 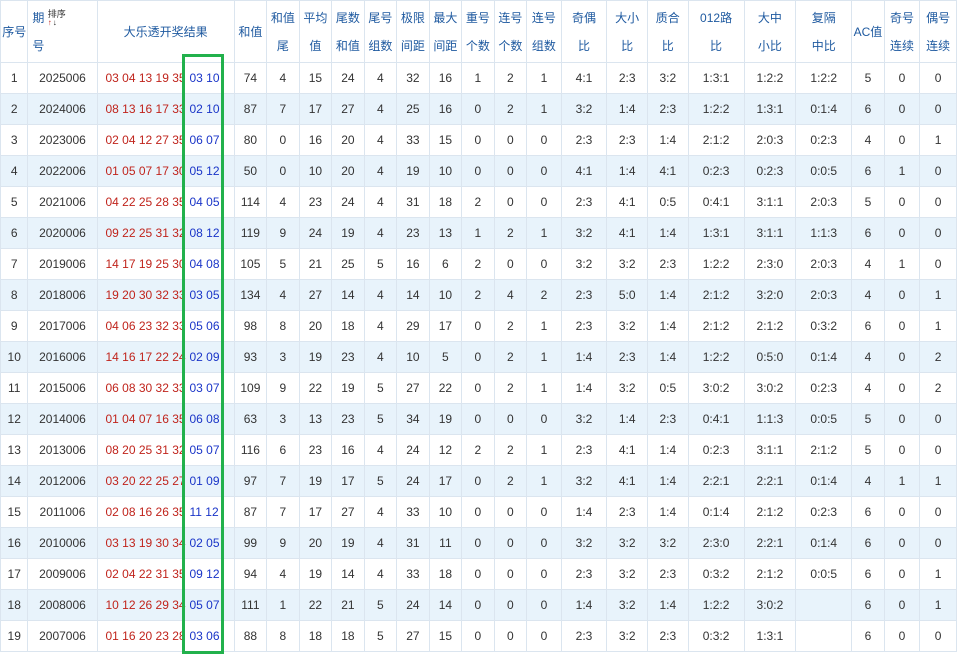 I want to click on red-balls: 04 06 23 32 33, so click(x=145, y=326).